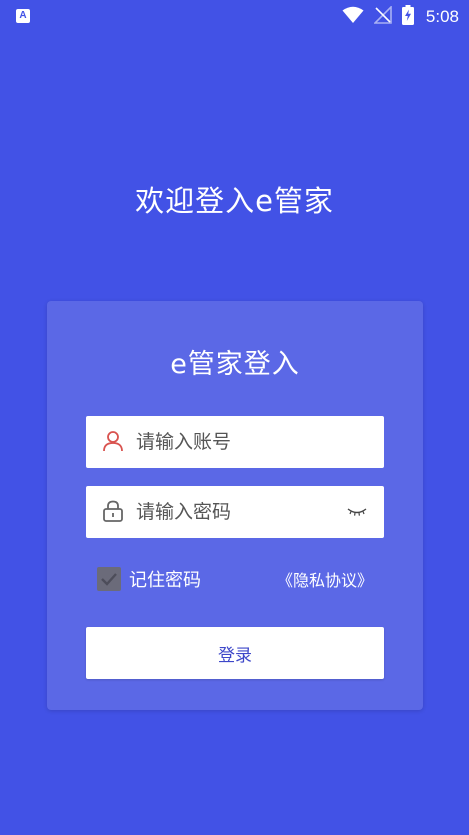 Image resolution: width=469 pixels, height=835 pixels. I want to click on checkmark-icon, so click(109, 579).